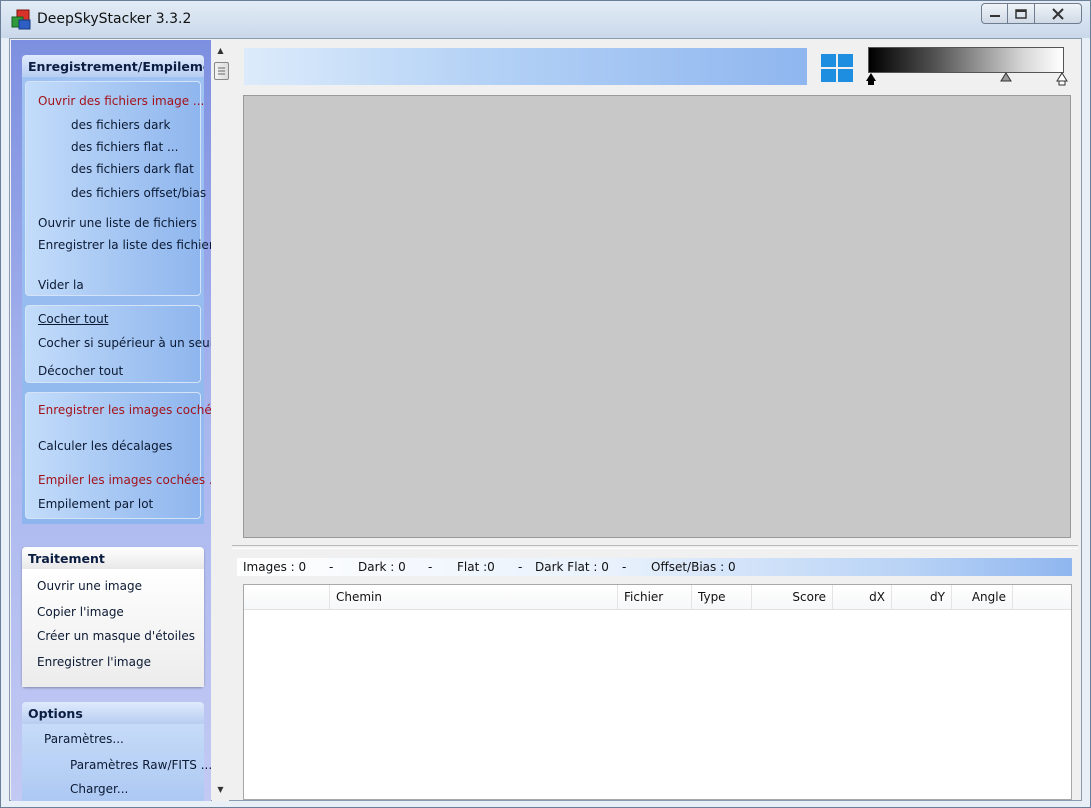 The width and height of the screenshot is (1091, 808). What do you see at coordinates (792, 597) in the screenshot?
I see `column-header-score: Score` at bounding box center [792, 597].